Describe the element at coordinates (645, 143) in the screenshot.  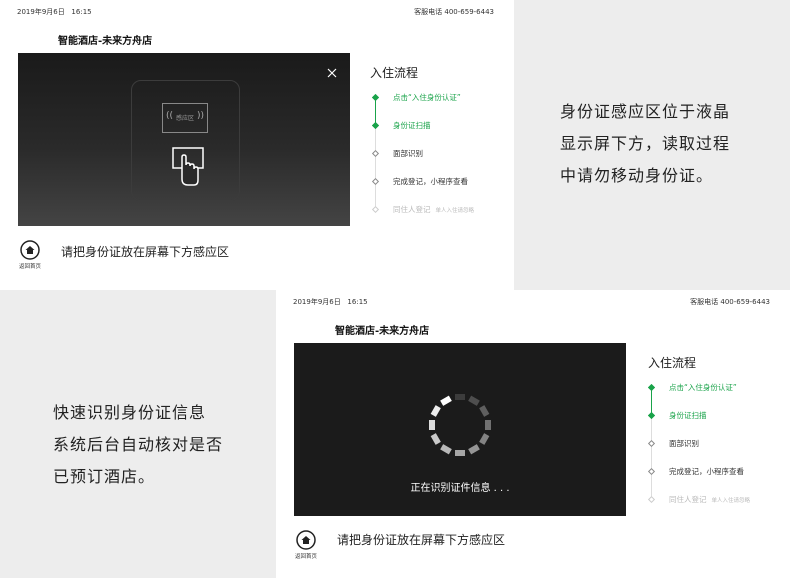
I see `caption-scan: 身份证感应区位于液晶 显示屏下方，读取过程 中请勿移动身份证。` at that location.